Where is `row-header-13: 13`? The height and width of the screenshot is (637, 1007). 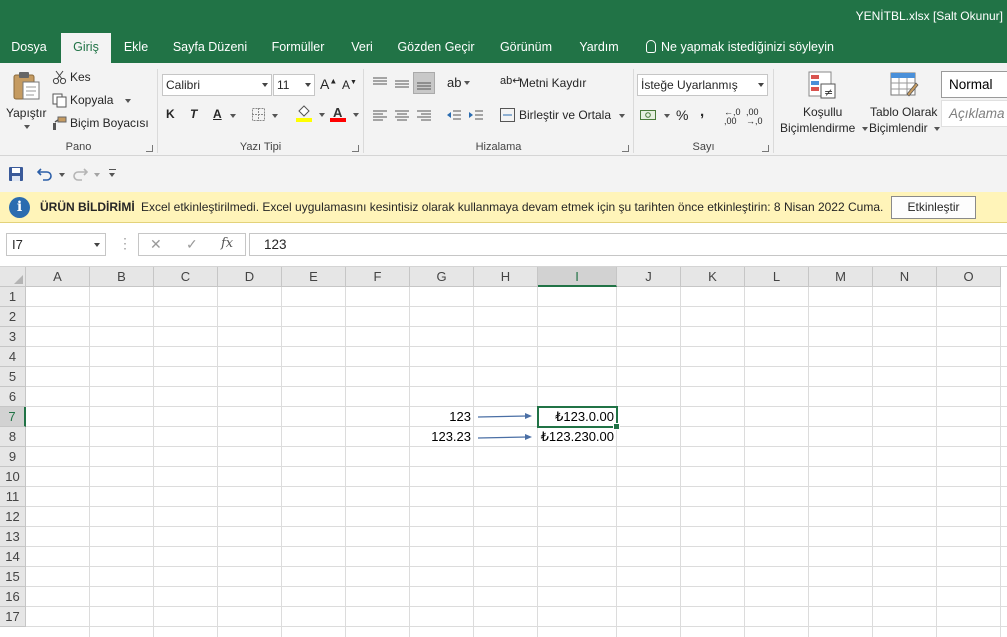
row-header-13: 13 is located at coordinates (13, 537).